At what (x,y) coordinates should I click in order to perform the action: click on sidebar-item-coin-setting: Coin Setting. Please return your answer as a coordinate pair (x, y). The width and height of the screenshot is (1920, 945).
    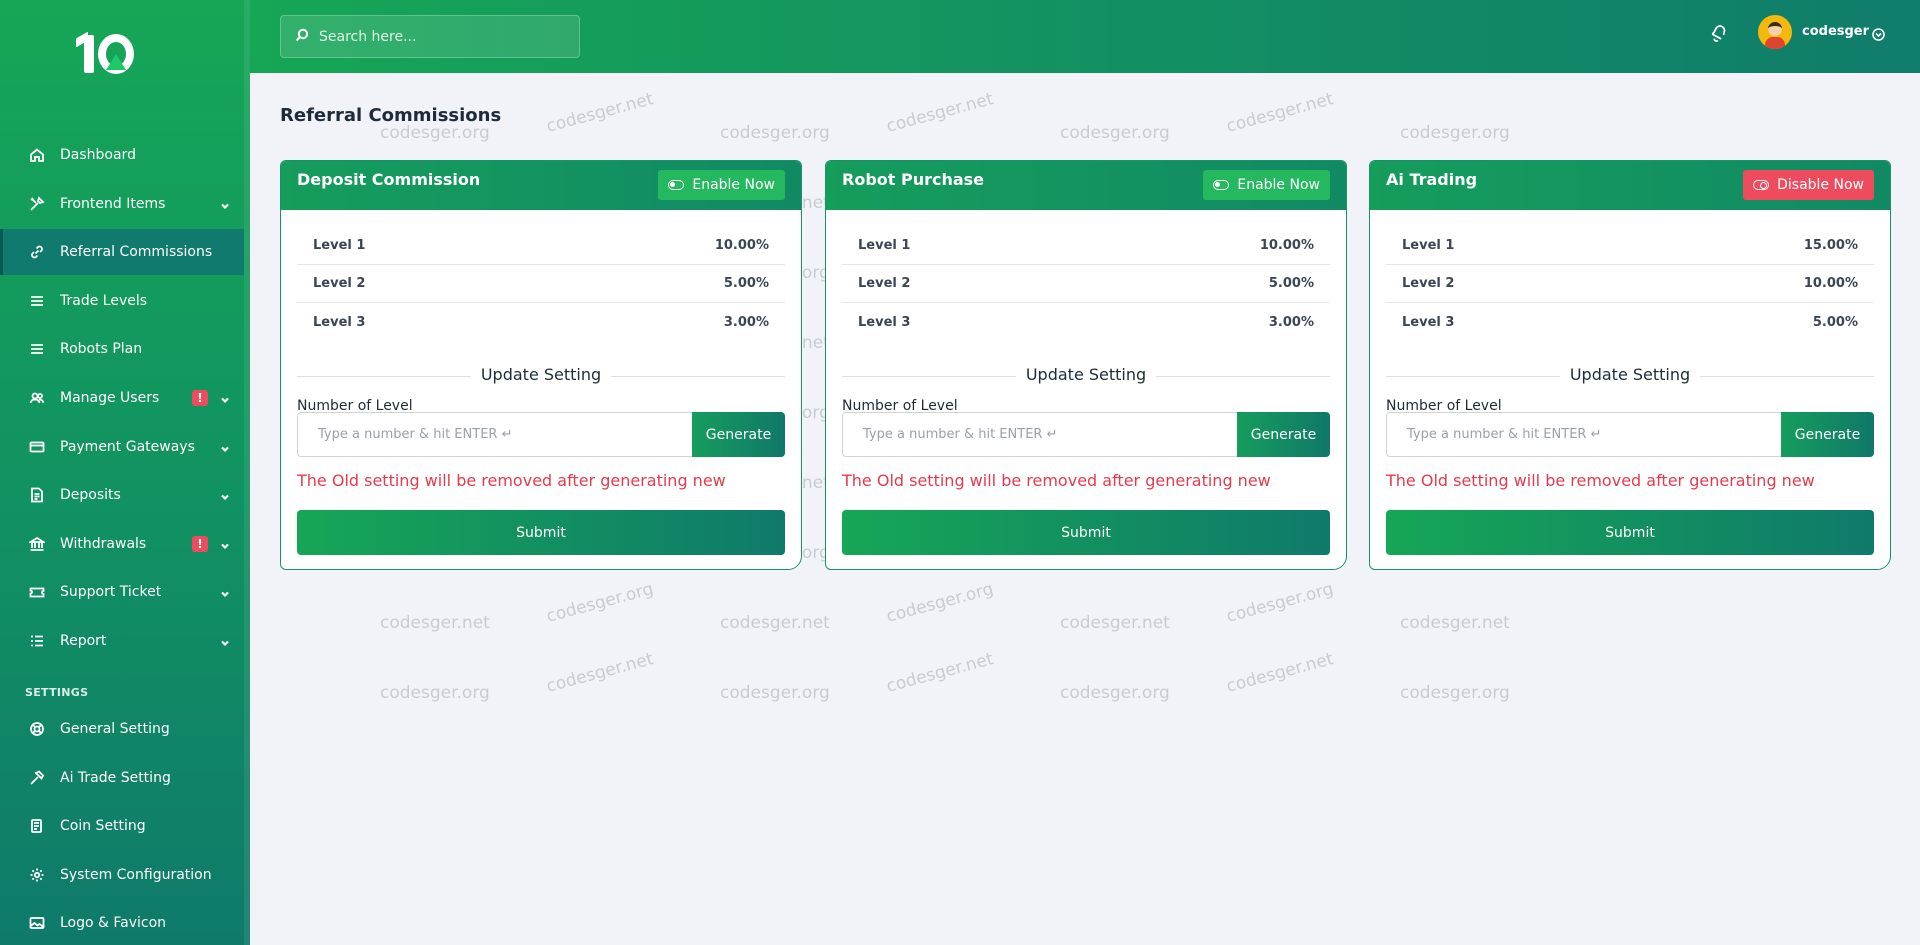
    Looking at the image, I should click on (122, 826).